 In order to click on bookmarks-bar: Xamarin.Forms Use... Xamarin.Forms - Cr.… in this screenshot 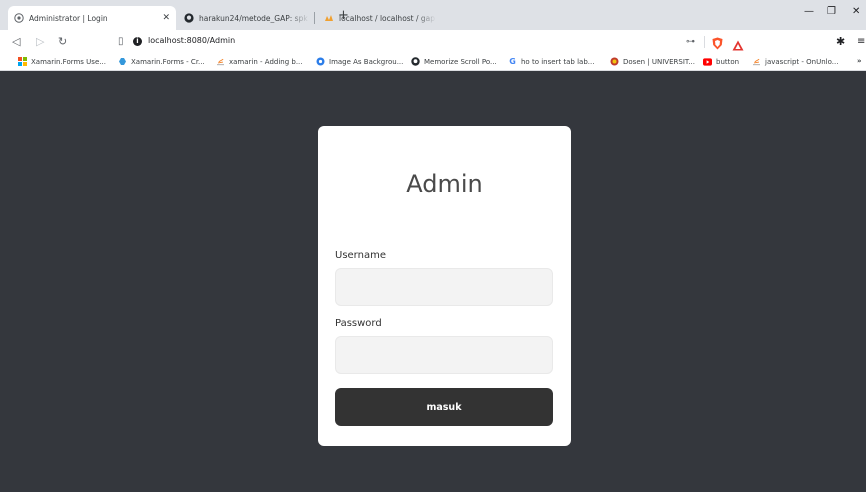, I will do `click(433, 62)`.